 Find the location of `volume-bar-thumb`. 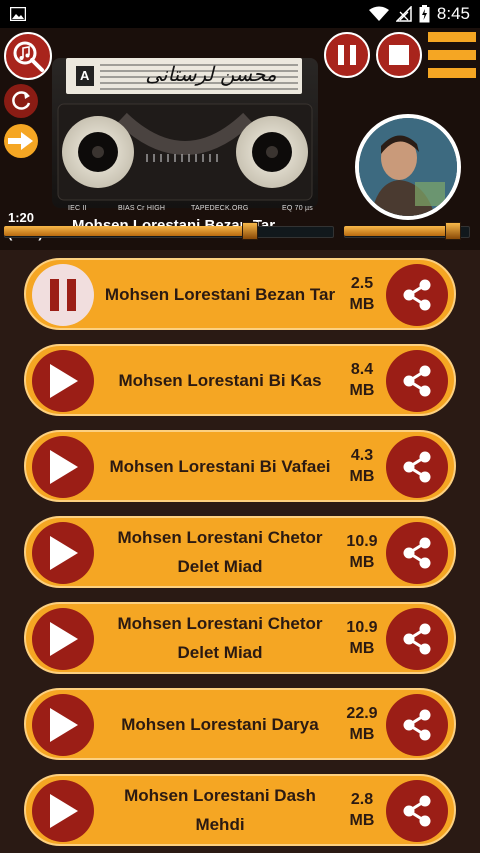

volume-bar-thumb is located at coordinates (453, 231).